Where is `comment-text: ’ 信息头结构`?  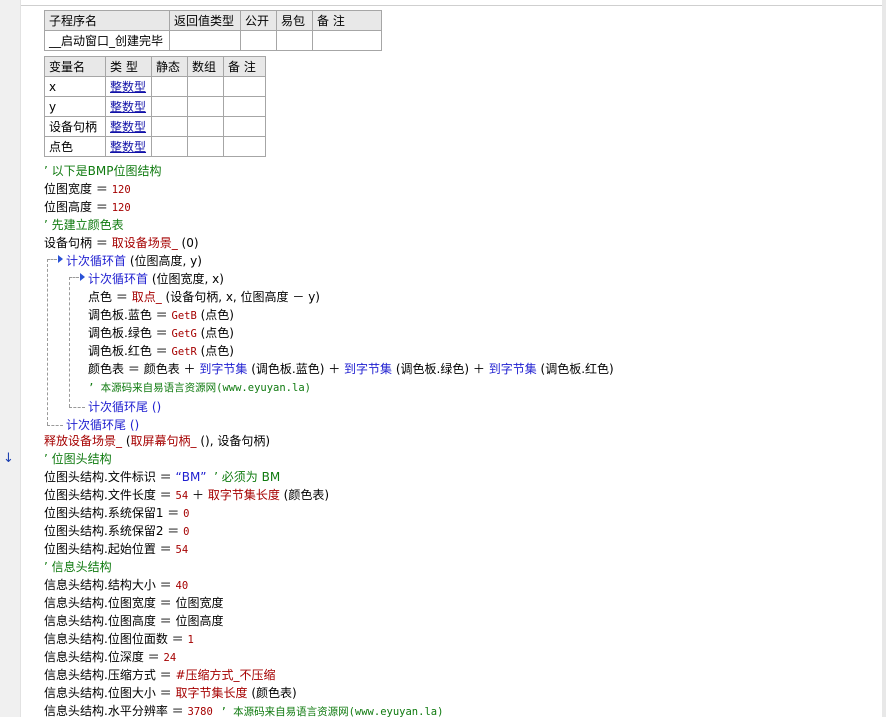 comment-text: ’ 信息头结构 is located at coordinates (78, 567).